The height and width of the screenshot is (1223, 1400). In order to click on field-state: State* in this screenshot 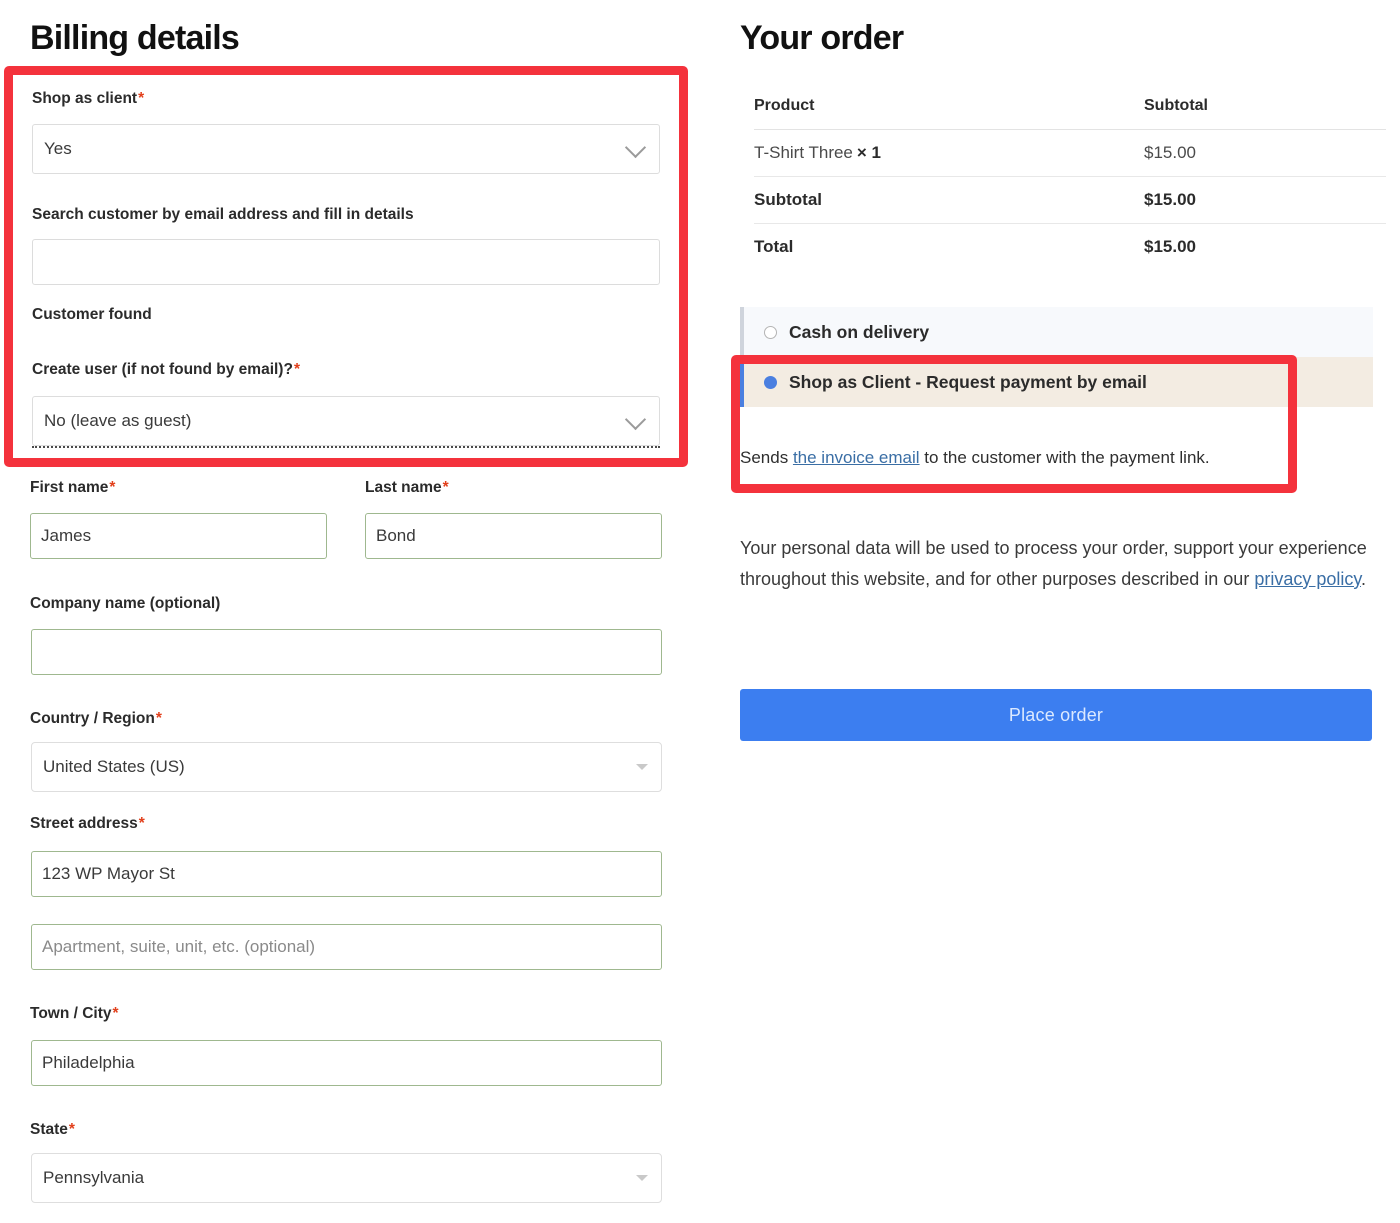, I will do `click(280, 1130)`.